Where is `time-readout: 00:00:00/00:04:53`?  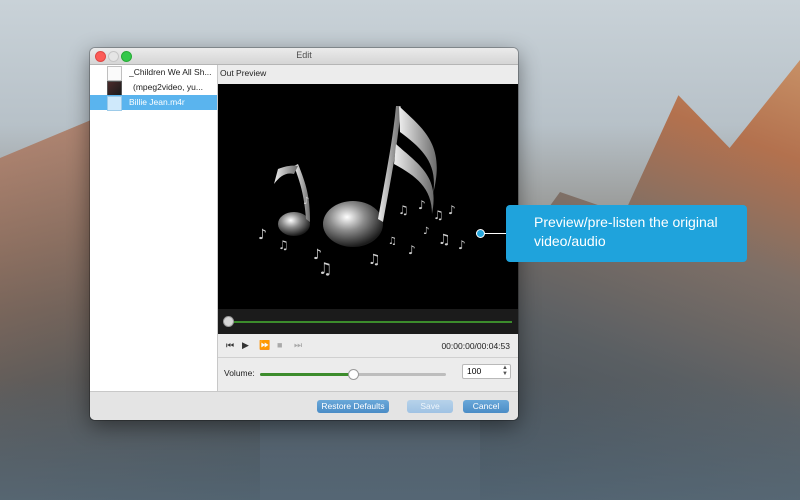
time-readout: 00:00:00/00:04:53 is located at coordinates (475, 346).